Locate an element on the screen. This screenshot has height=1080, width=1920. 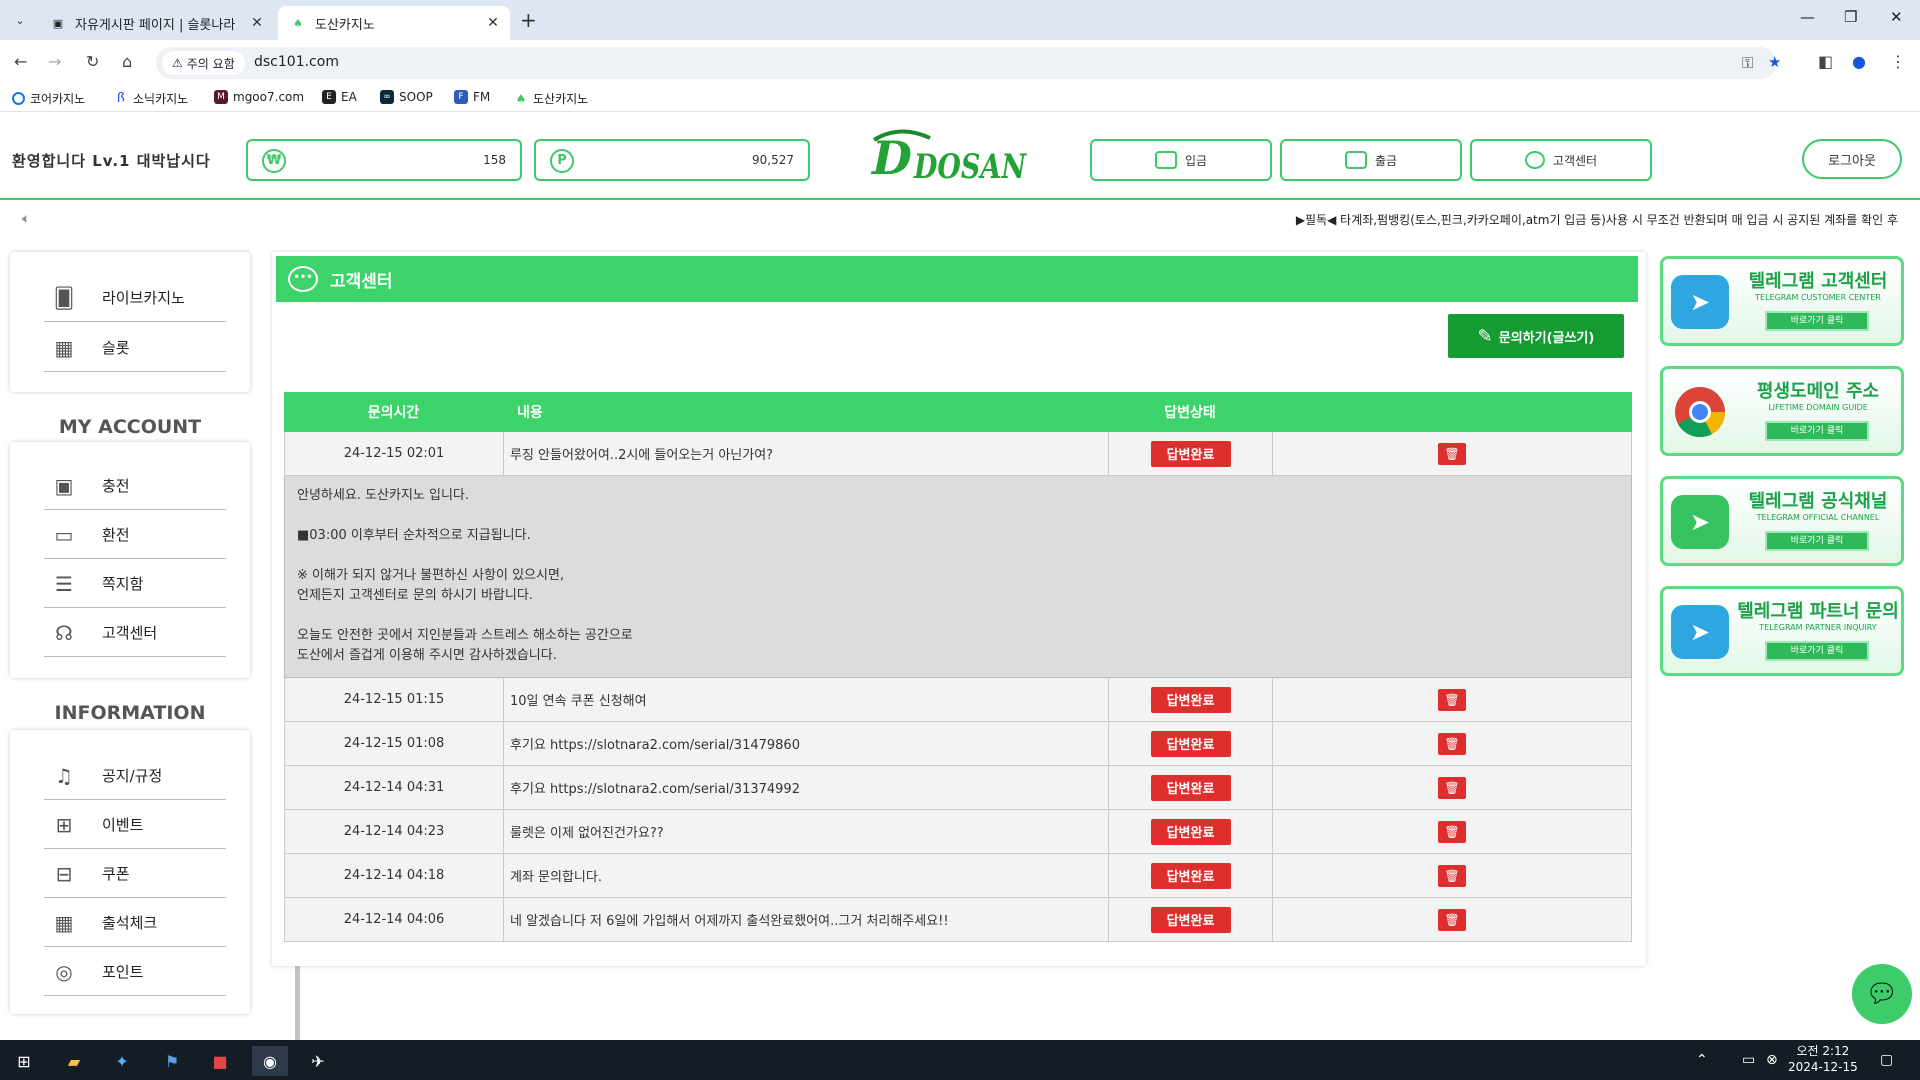
browser-tab-2: ♠ 도산카지노 ✕ is located at coordinates (394, 23).